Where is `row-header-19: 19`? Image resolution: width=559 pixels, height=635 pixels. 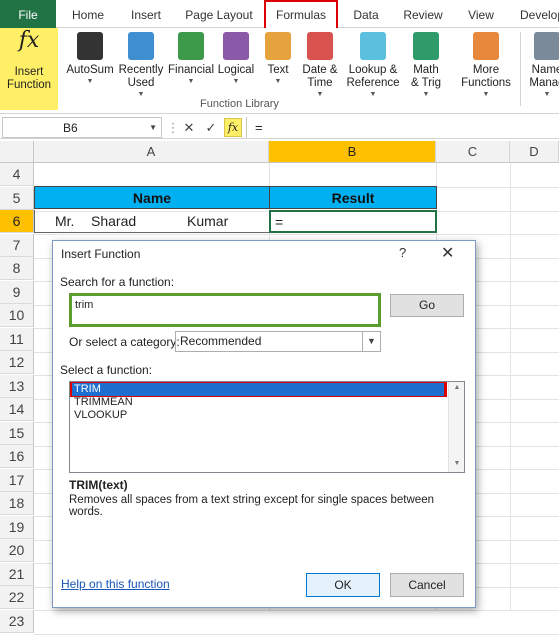 row-header-19: 19 is located at coordinates (17, 527).